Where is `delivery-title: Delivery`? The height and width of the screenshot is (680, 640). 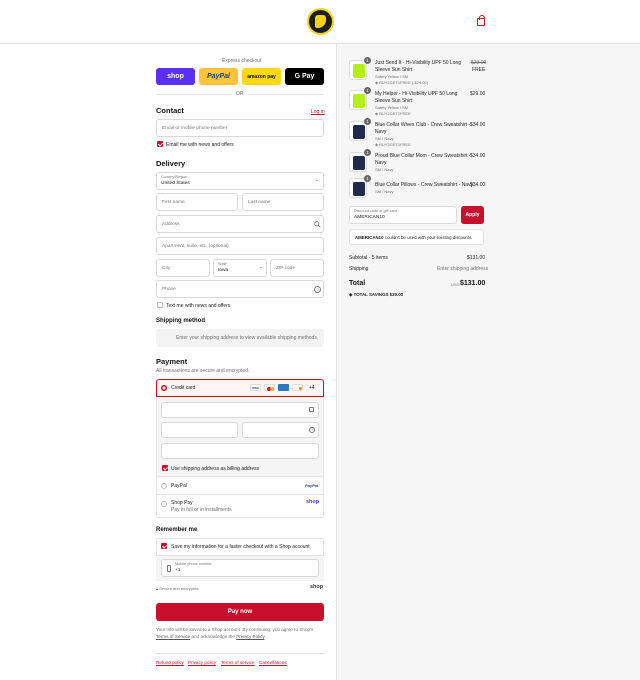
delivery-title: Delivery is located at coordinates (171, 163).